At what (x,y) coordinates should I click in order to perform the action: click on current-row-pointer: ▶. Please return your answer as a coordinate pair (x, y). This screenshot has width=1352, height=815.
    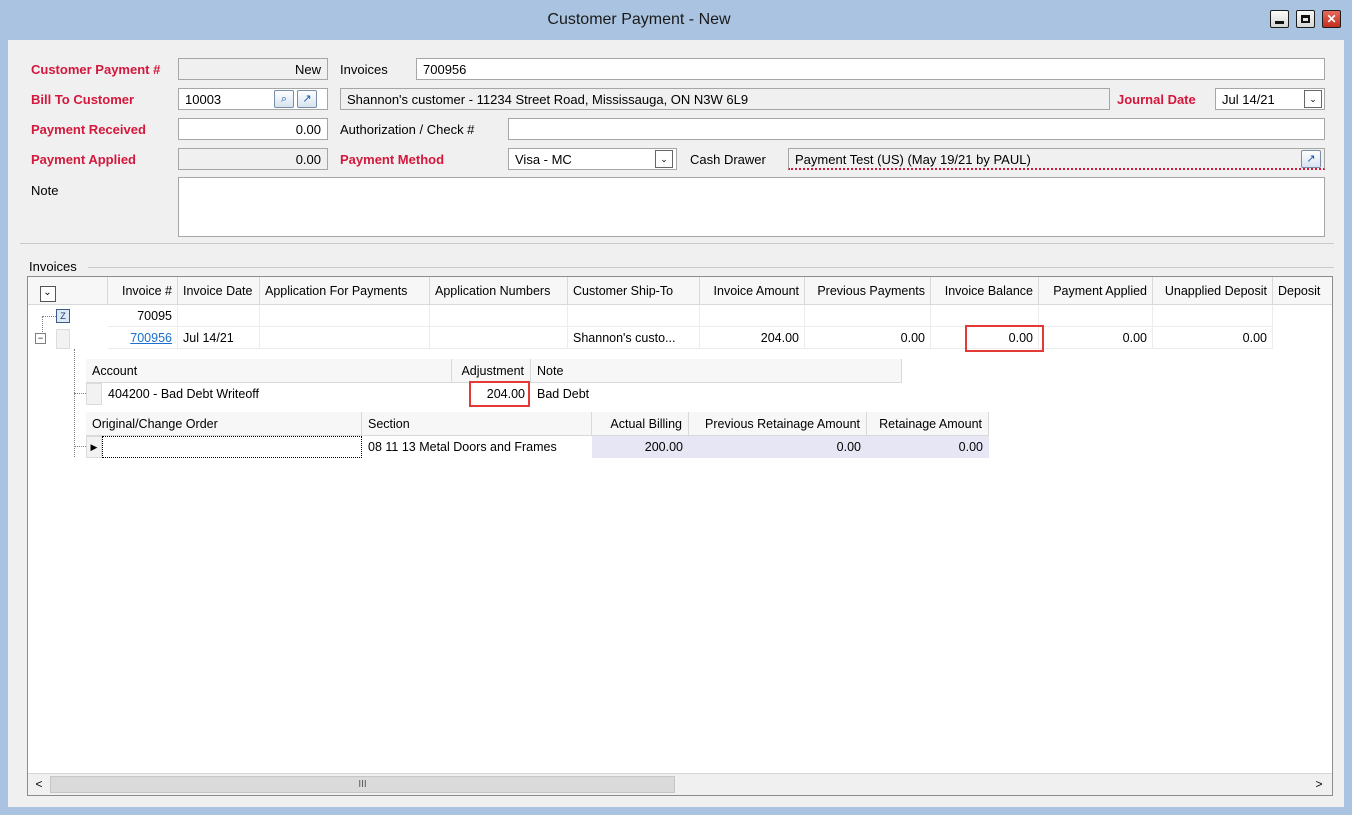
    Looking at the image, I should click on (94, 447).